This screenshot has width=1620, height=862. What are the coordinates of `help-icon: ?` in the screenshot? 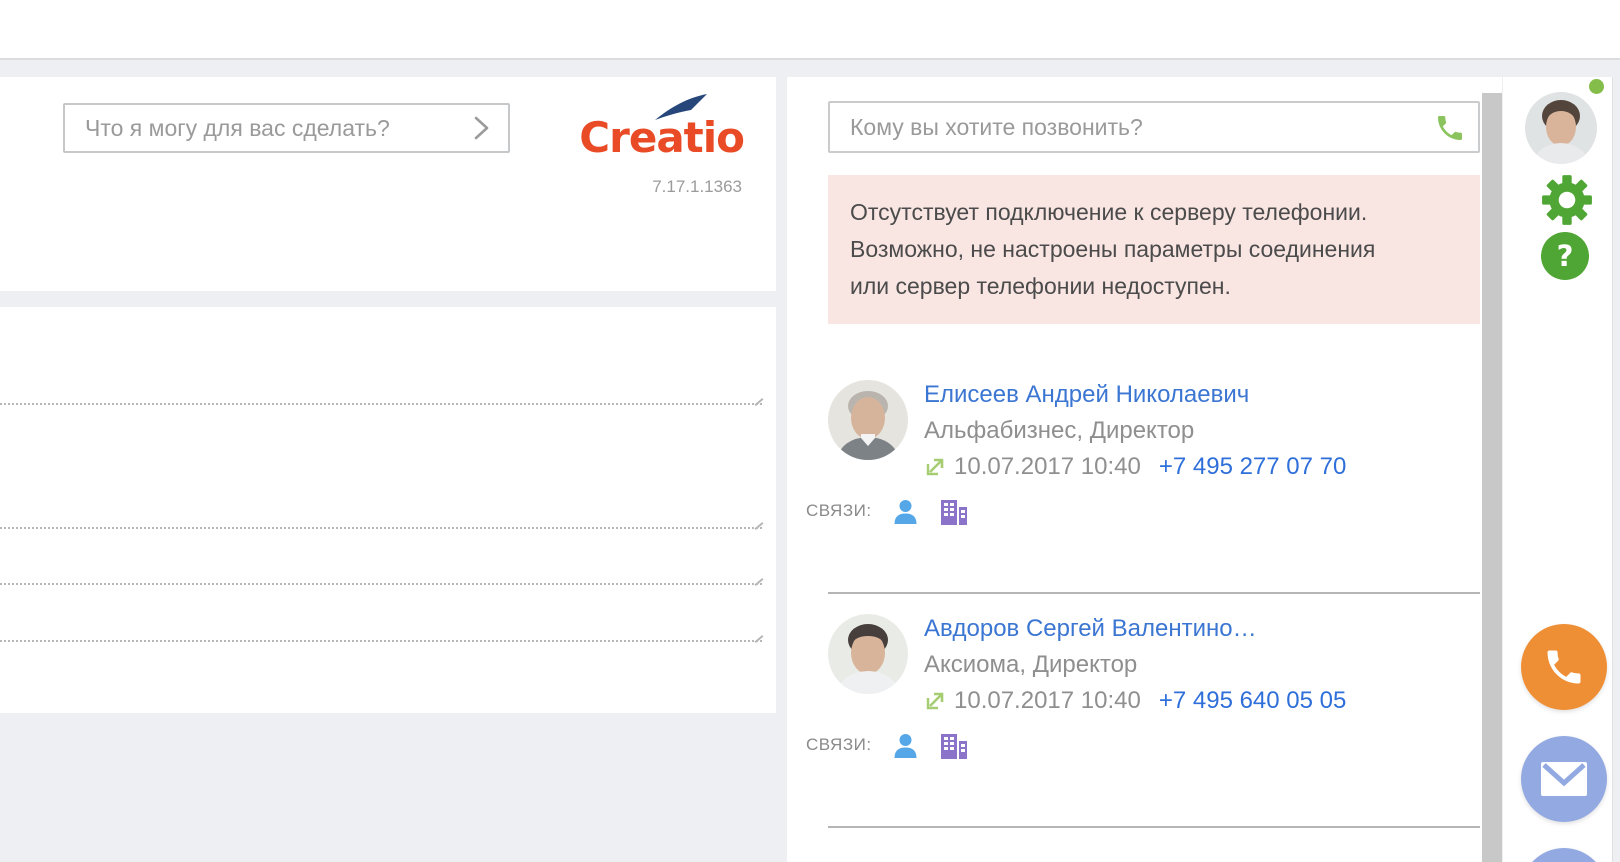 It's located at (1565, 256).